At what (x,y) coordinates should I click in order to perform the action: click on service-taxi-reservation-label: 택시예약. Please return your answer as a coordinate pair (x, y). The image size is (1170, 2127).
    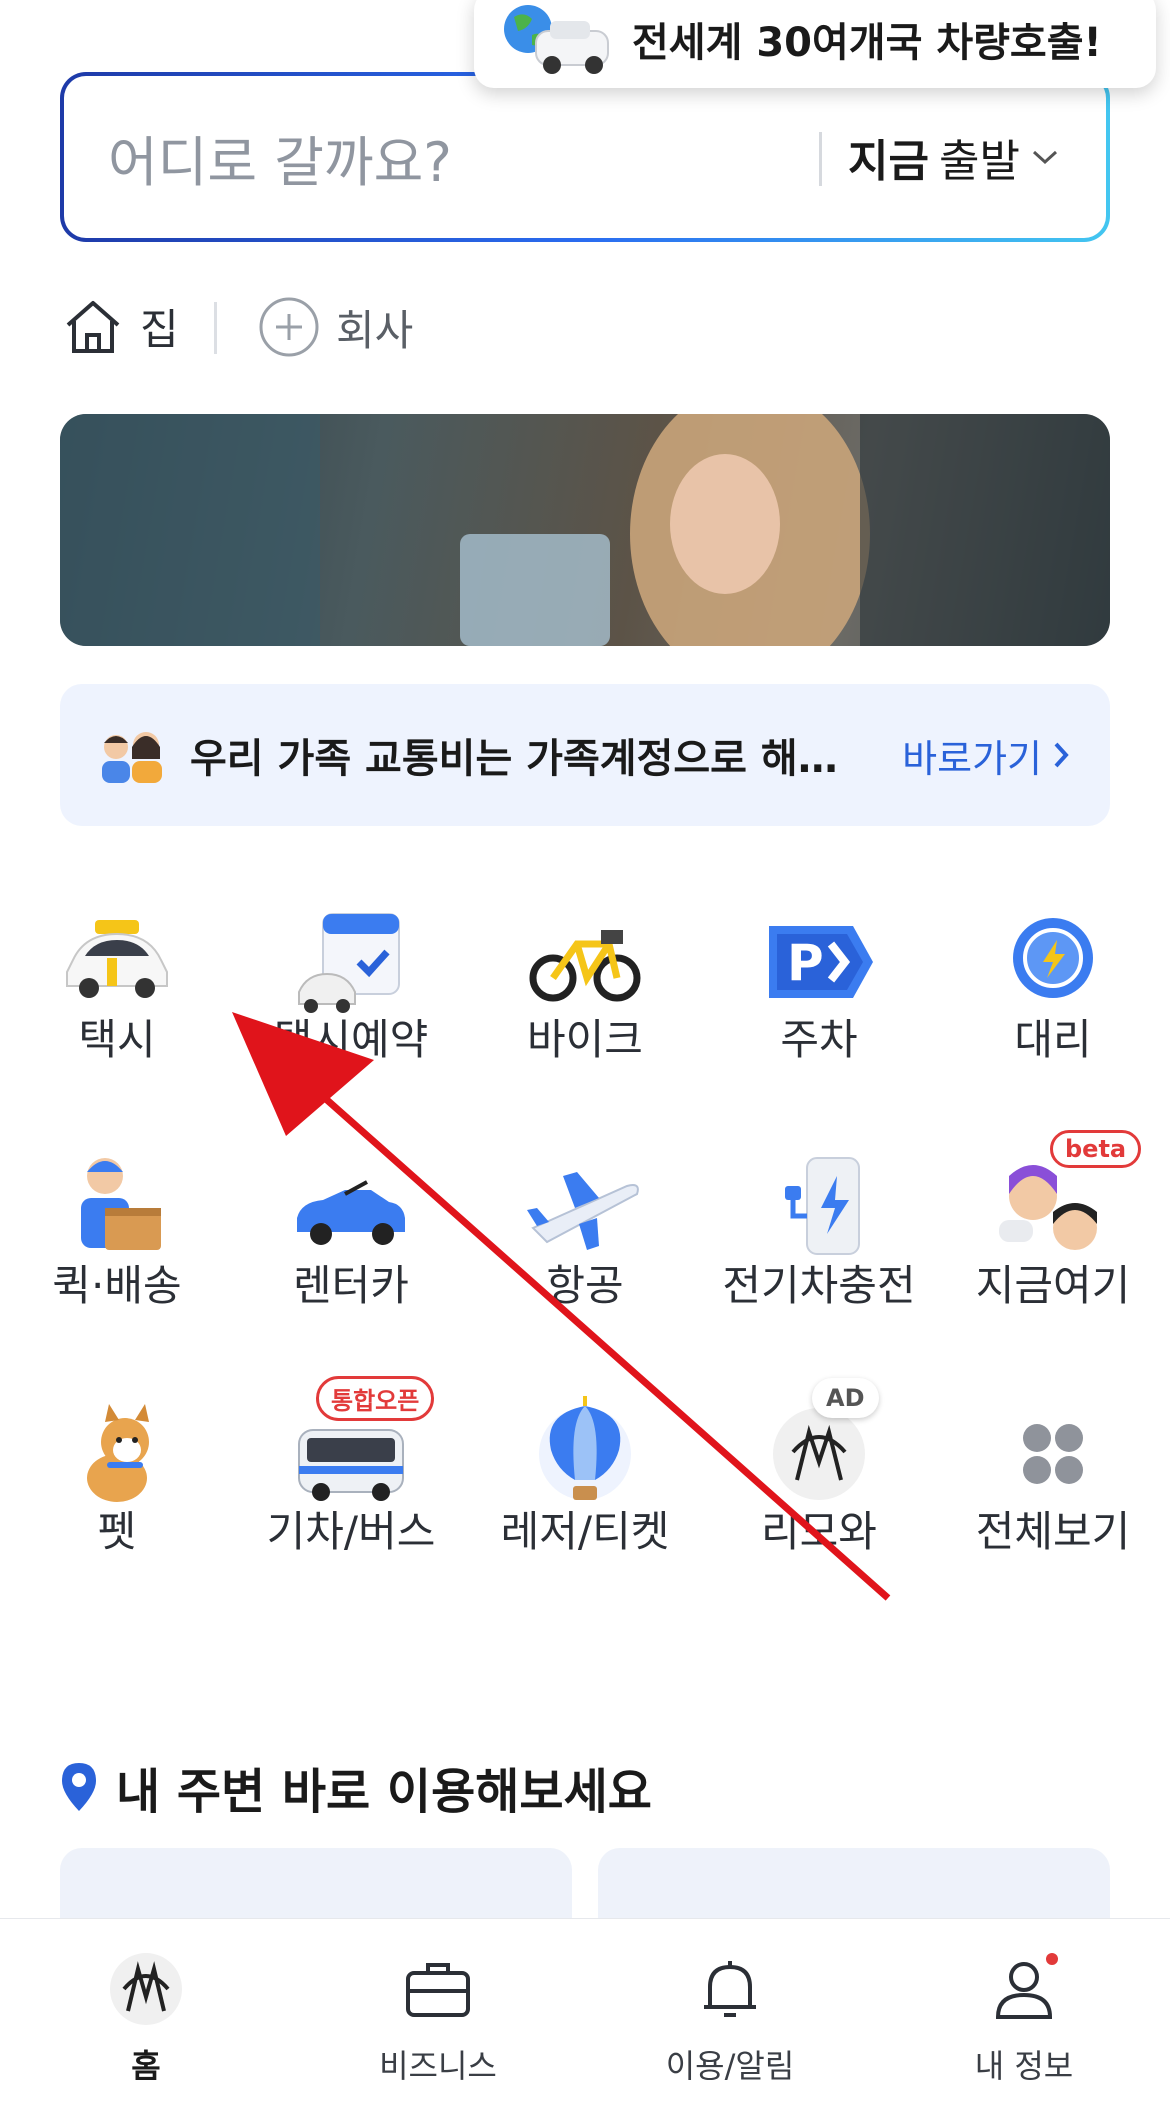
    Looking at the image, I should click on (351, 1039).